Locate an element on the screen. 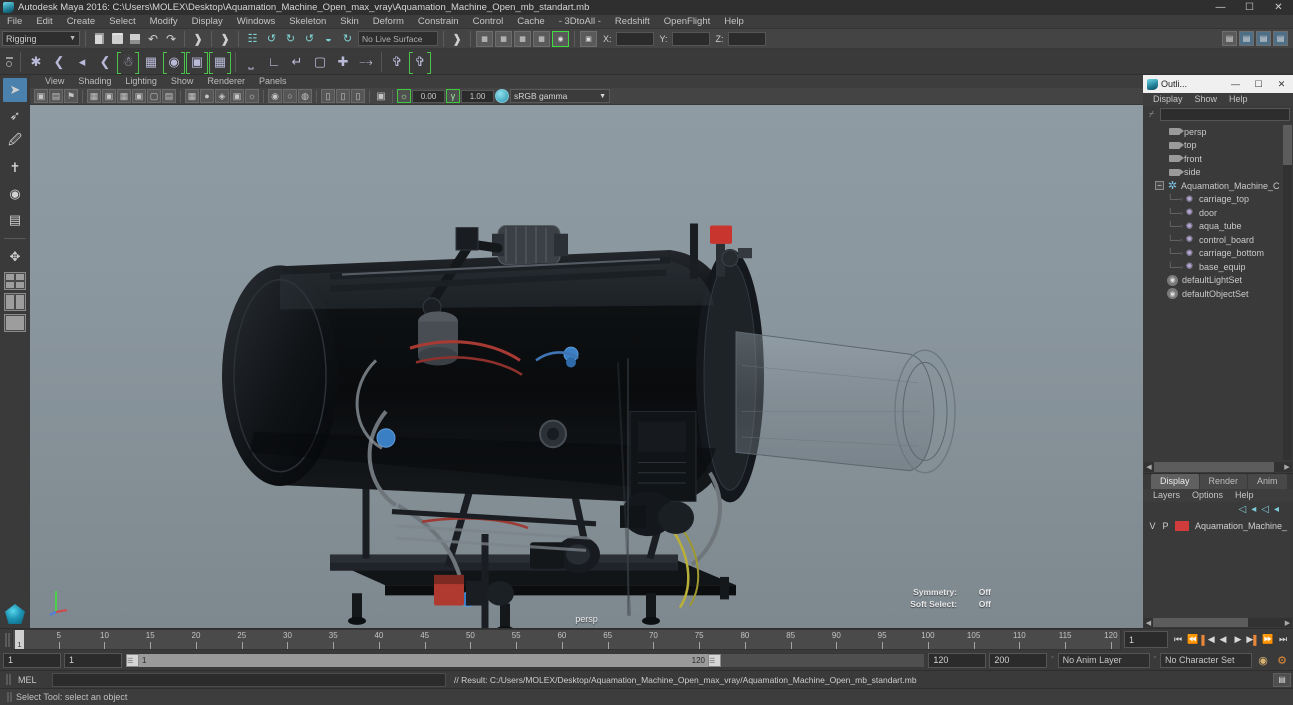 This screenshot has width=1293, height=705. layer-editor-horizontal-scrollbar: ◀ ▶ is located at coordinates (1218, 622).